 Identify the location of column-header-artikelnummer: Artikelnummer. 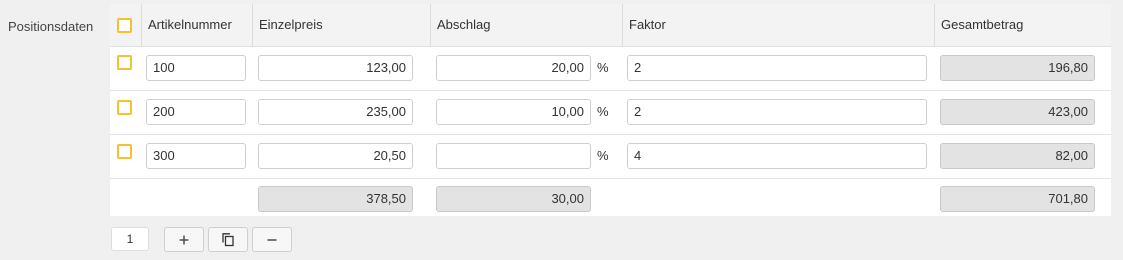
(197, 25).